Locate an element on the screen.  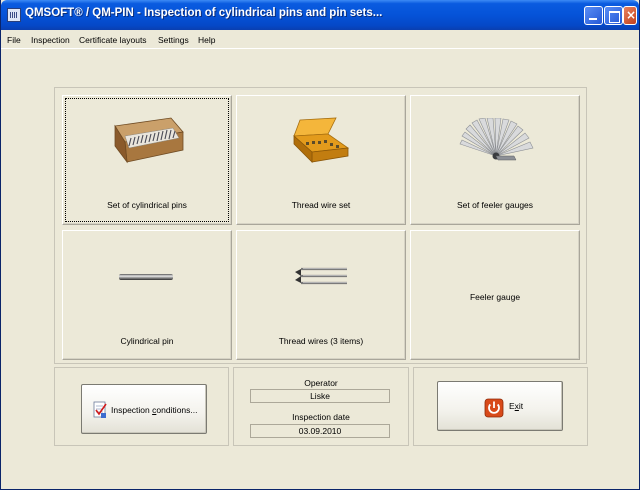
inspection-date-label: Inspection date is located at coordinates (321, 417).